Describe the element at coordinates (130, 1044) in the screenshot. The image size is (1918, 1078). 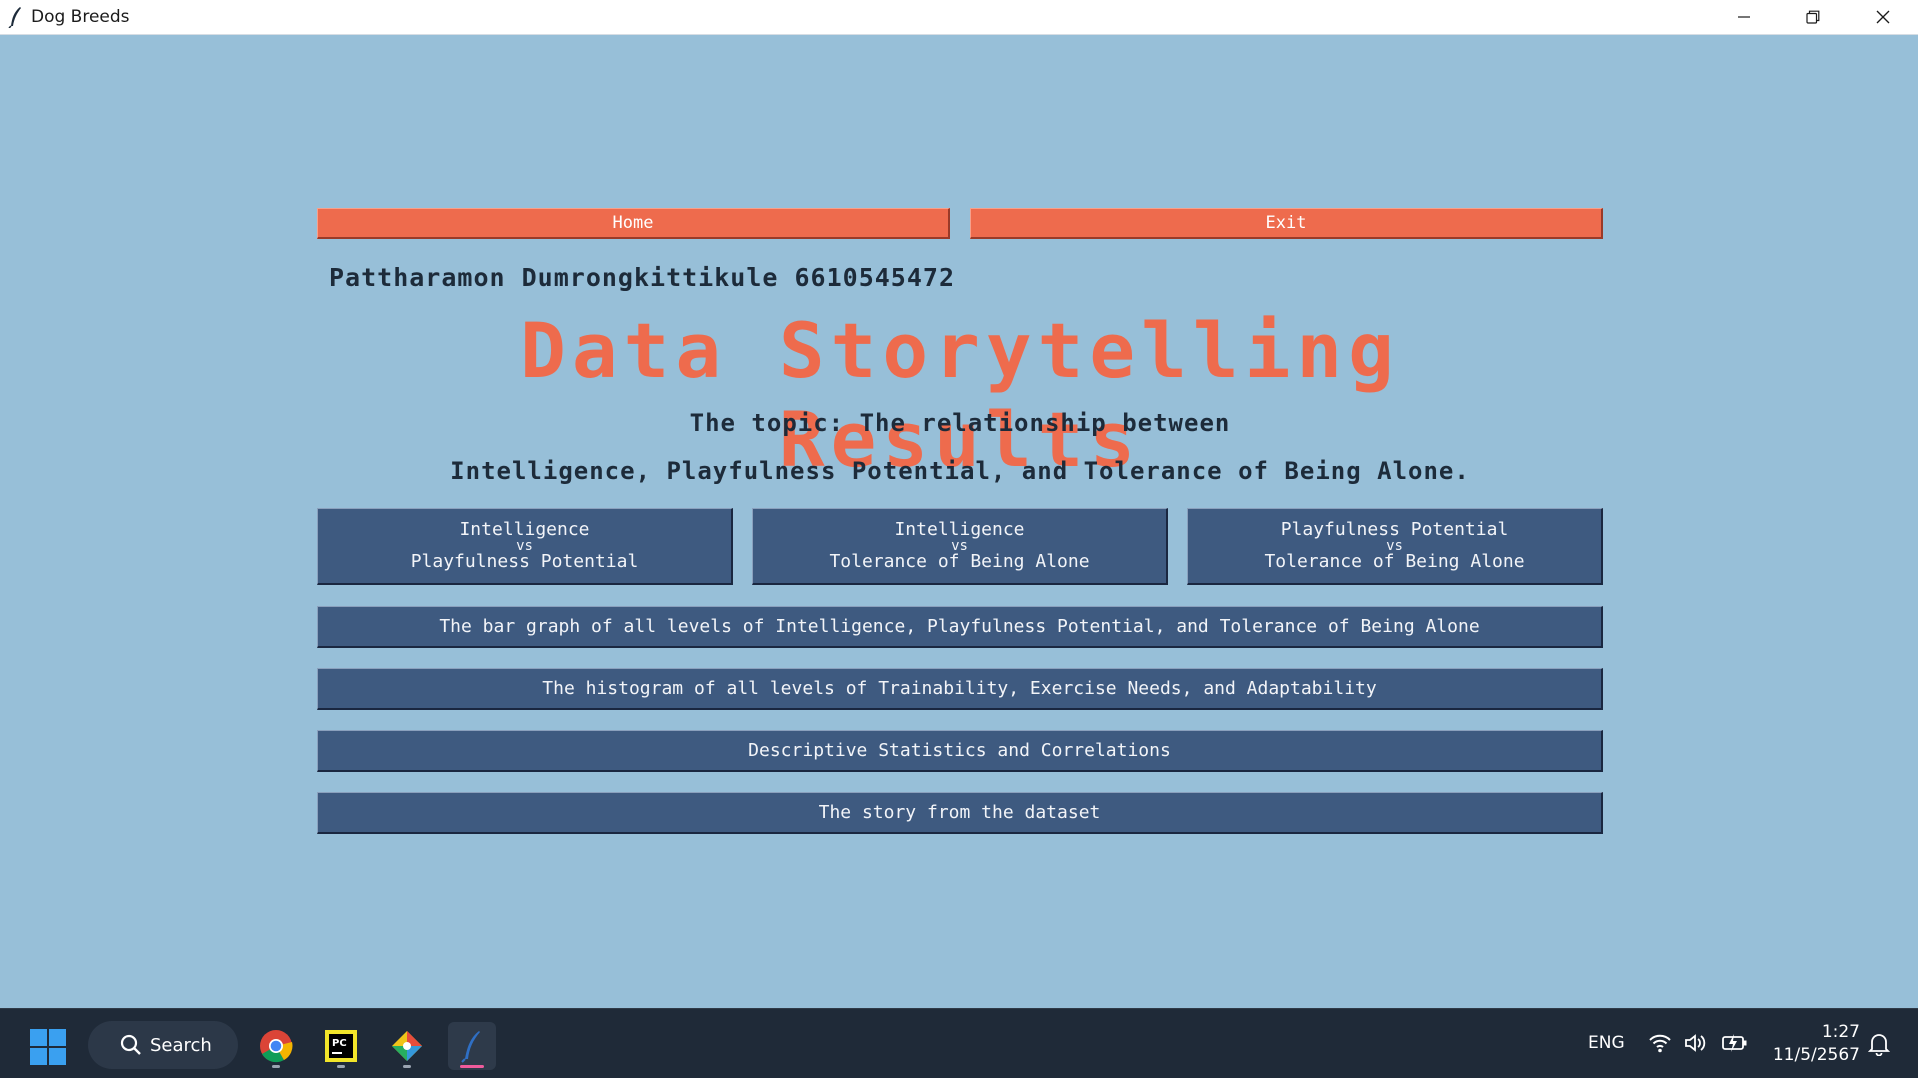
I see `search-icon` at that location.